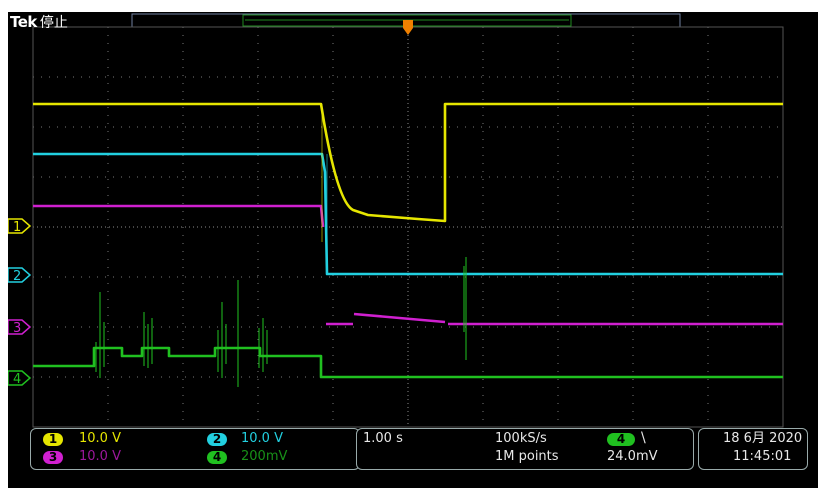 This screenshot has height=492, width=823. What do you see at coordinates (554, 319) in the screenshot?
I see `ch3-waveform-after` at bounding box center [554, 319].